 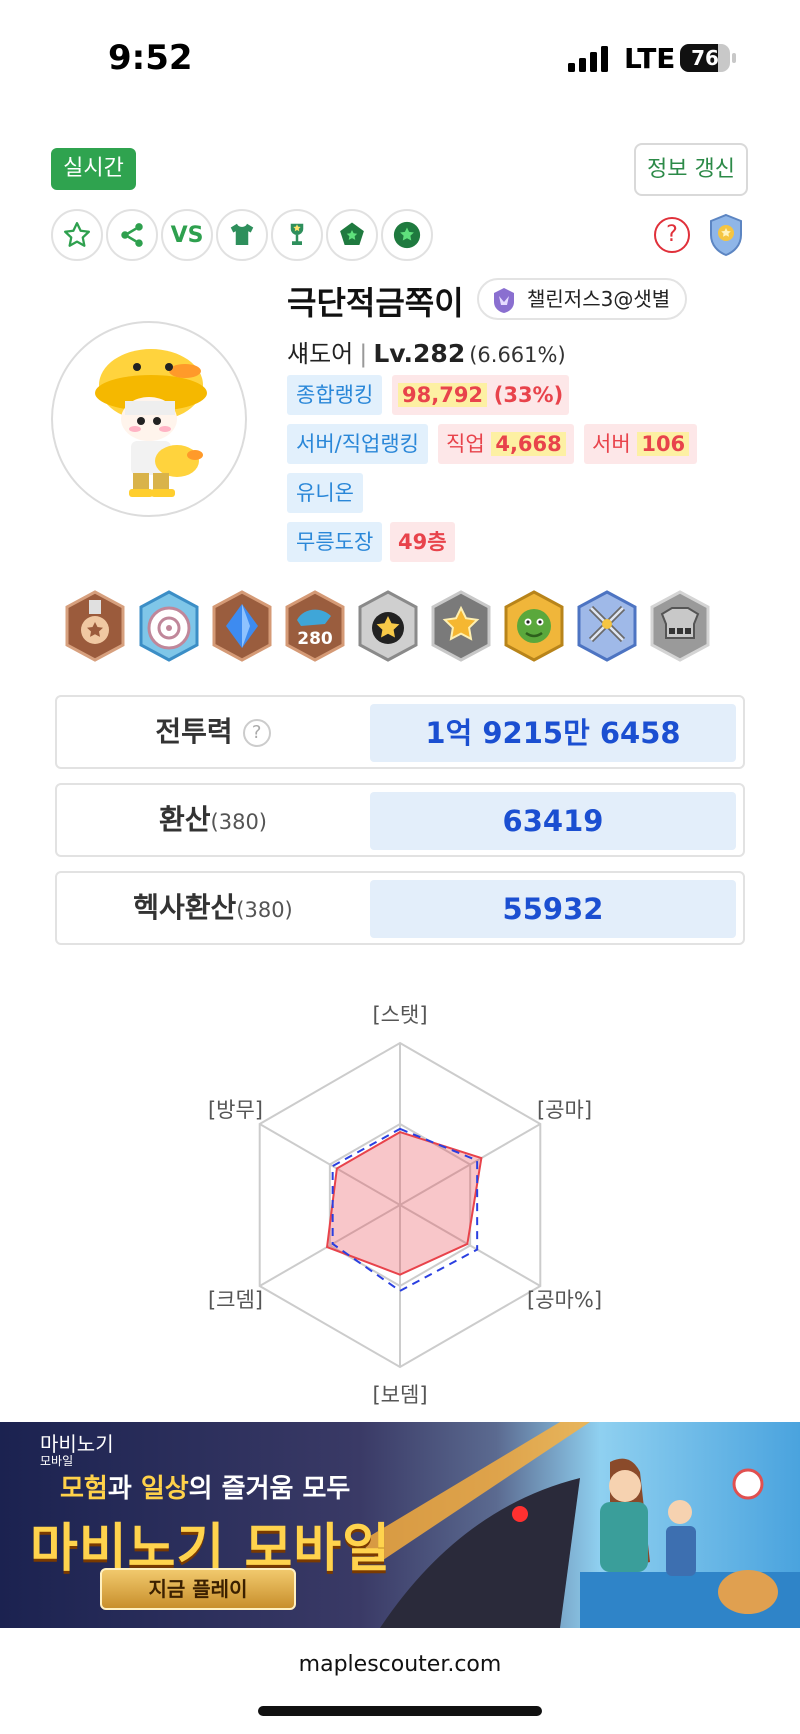 I want to click on radar-axis-label: [보뎀], so click(x=399, y=1395).